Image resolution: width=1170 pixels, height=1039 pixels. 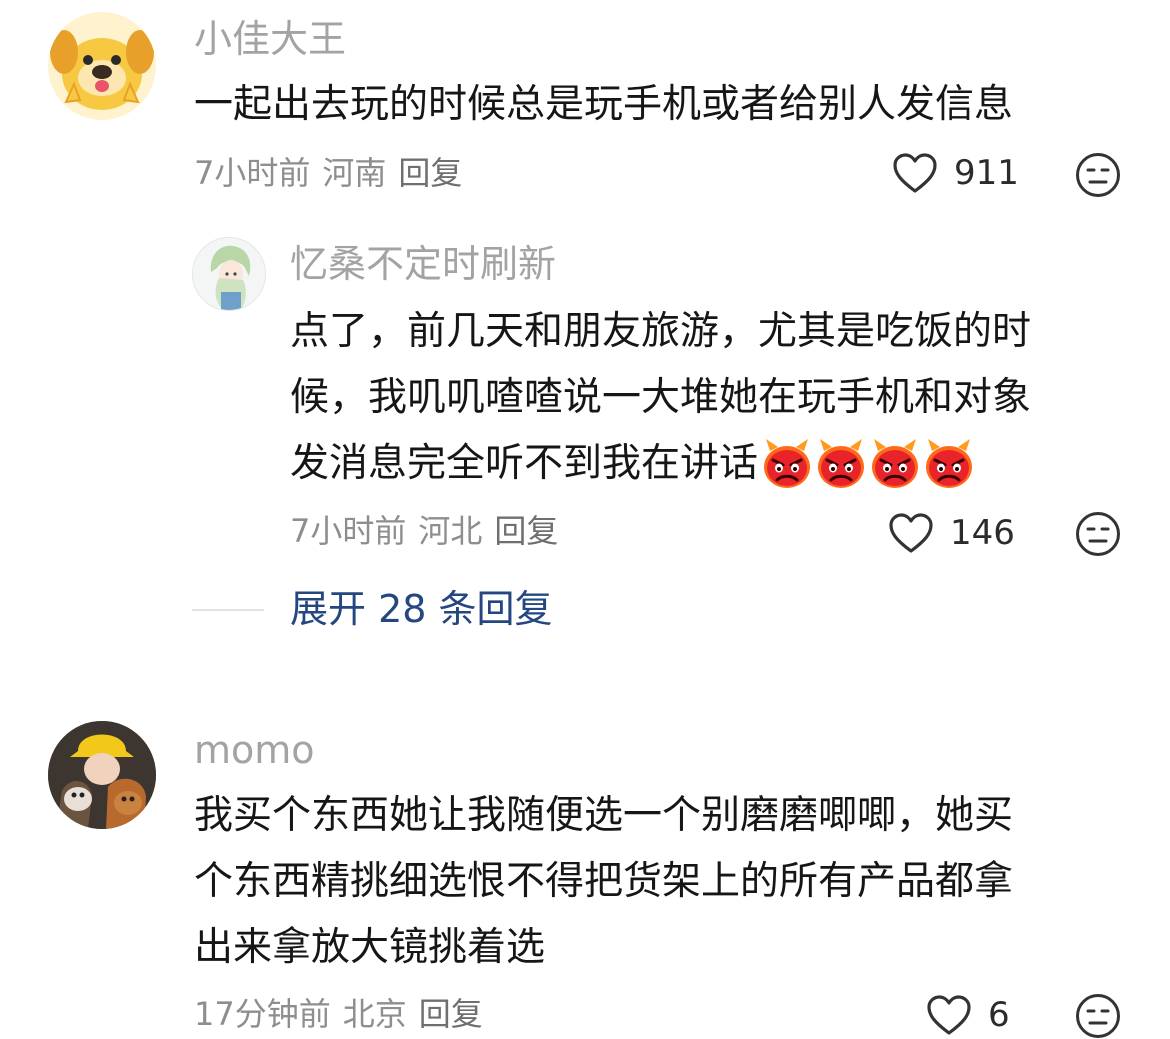 I want to click on like-button: 146, so click(x=951, y=533).